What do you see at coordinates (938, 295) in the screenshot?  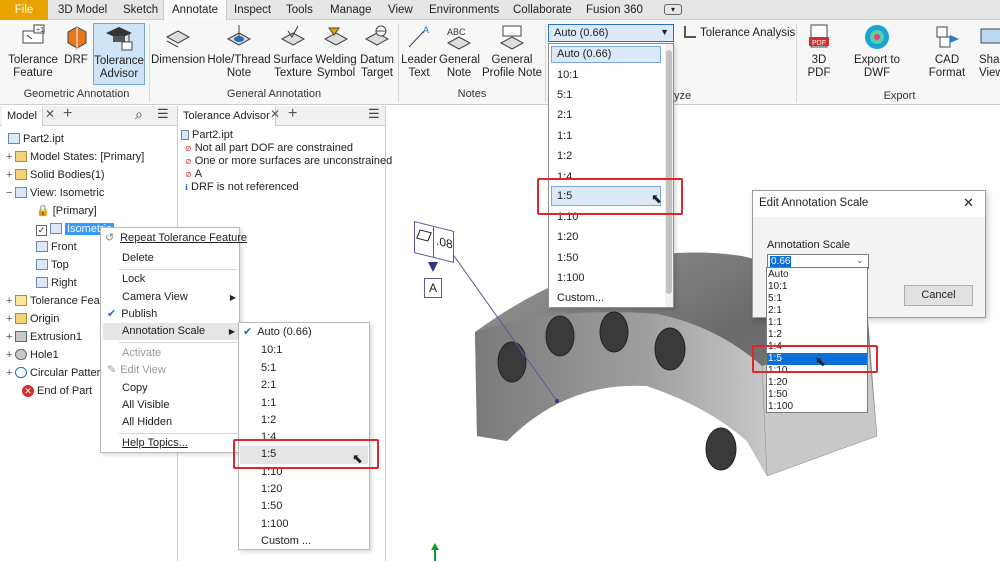 I see `cancel-button: Cancel` at bounding box center [938, 295].